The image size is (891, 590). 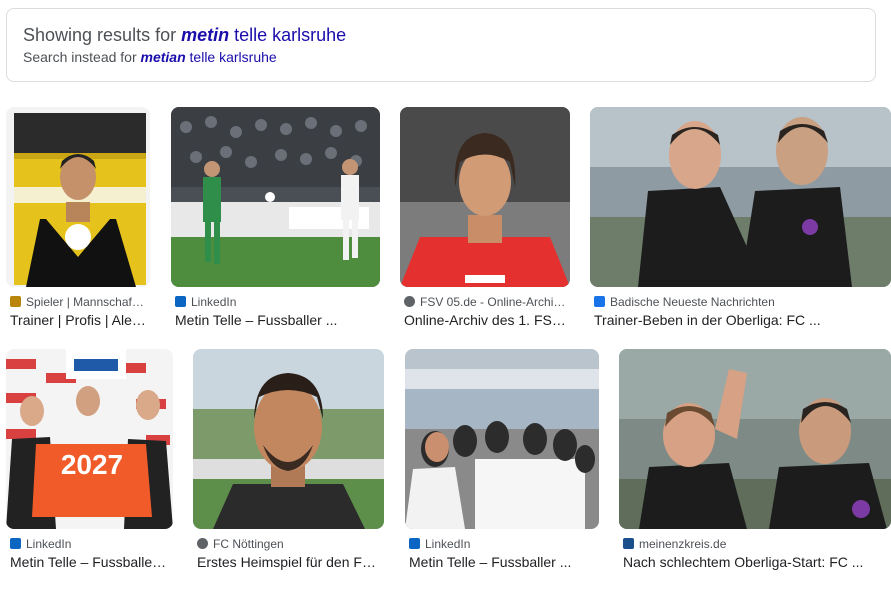 I want to click on bnn-icon, so click(x=599, y=301).